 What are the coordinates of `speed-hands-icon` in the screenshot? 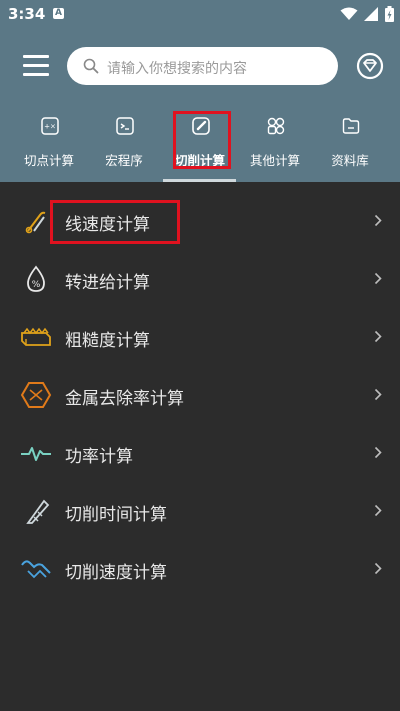 It's located at (36, 569).